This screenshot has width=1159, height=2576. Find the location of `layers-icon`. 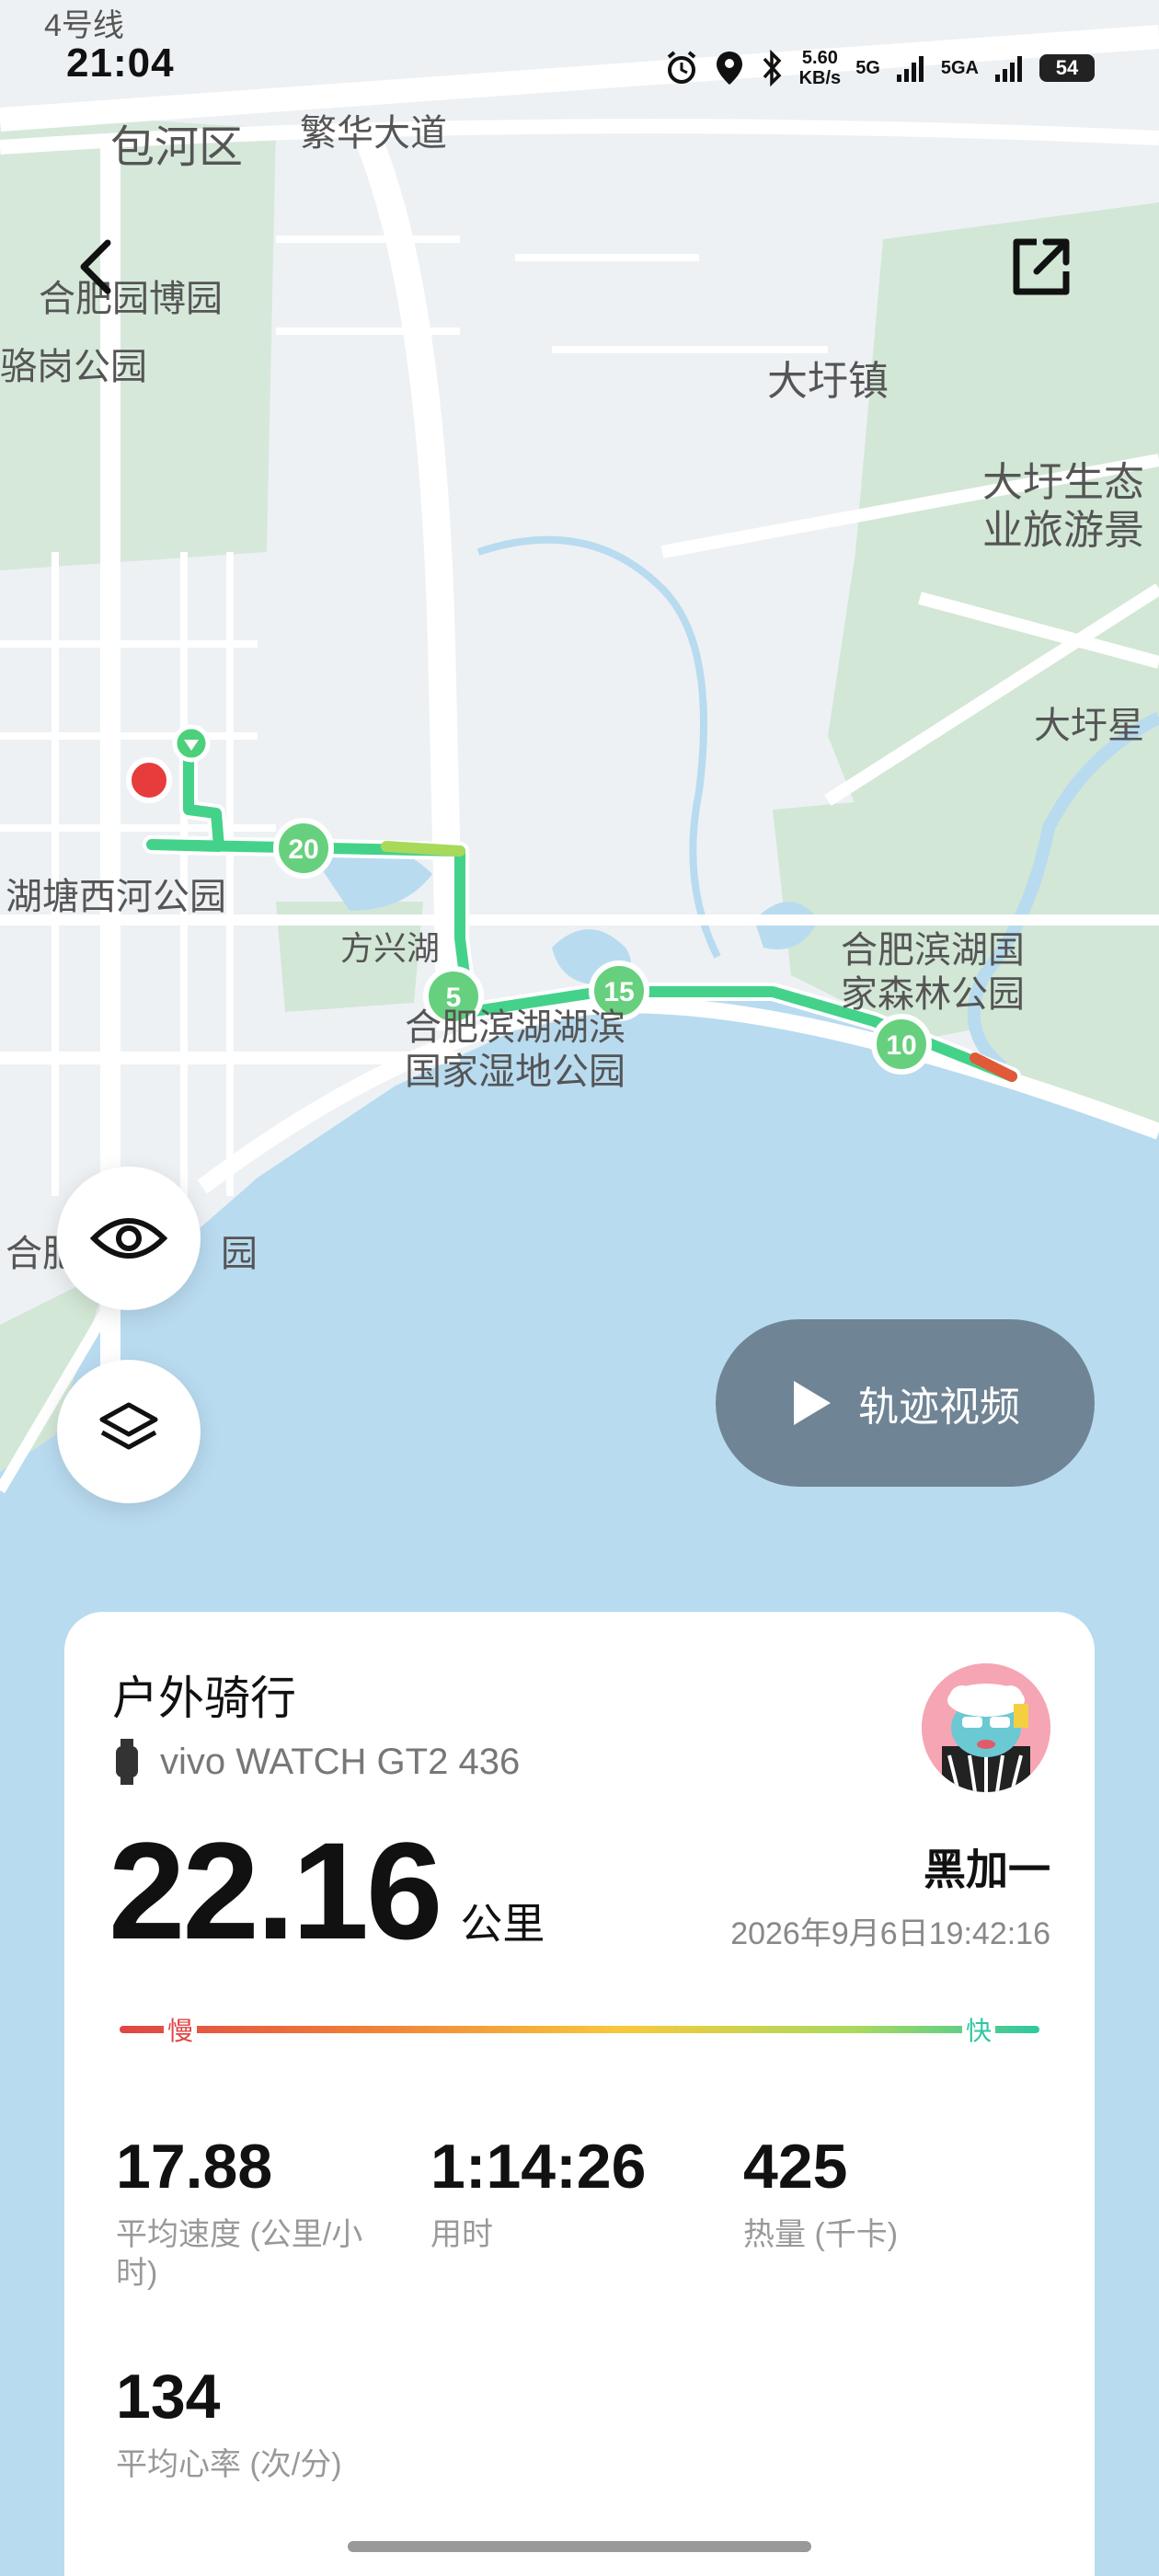

layers-icon is located at coordinates (128, 1426).